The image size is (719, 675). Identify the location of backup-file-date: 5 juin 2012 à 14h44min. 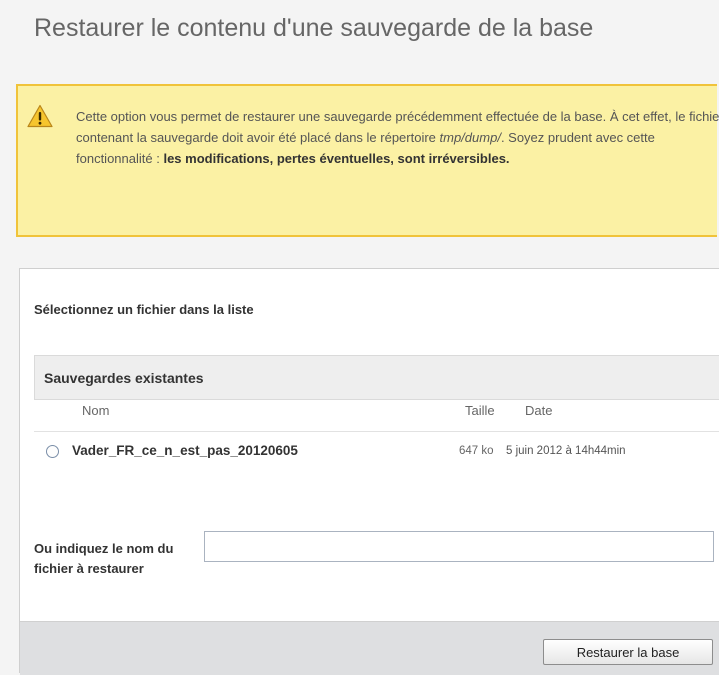
(566, 451).